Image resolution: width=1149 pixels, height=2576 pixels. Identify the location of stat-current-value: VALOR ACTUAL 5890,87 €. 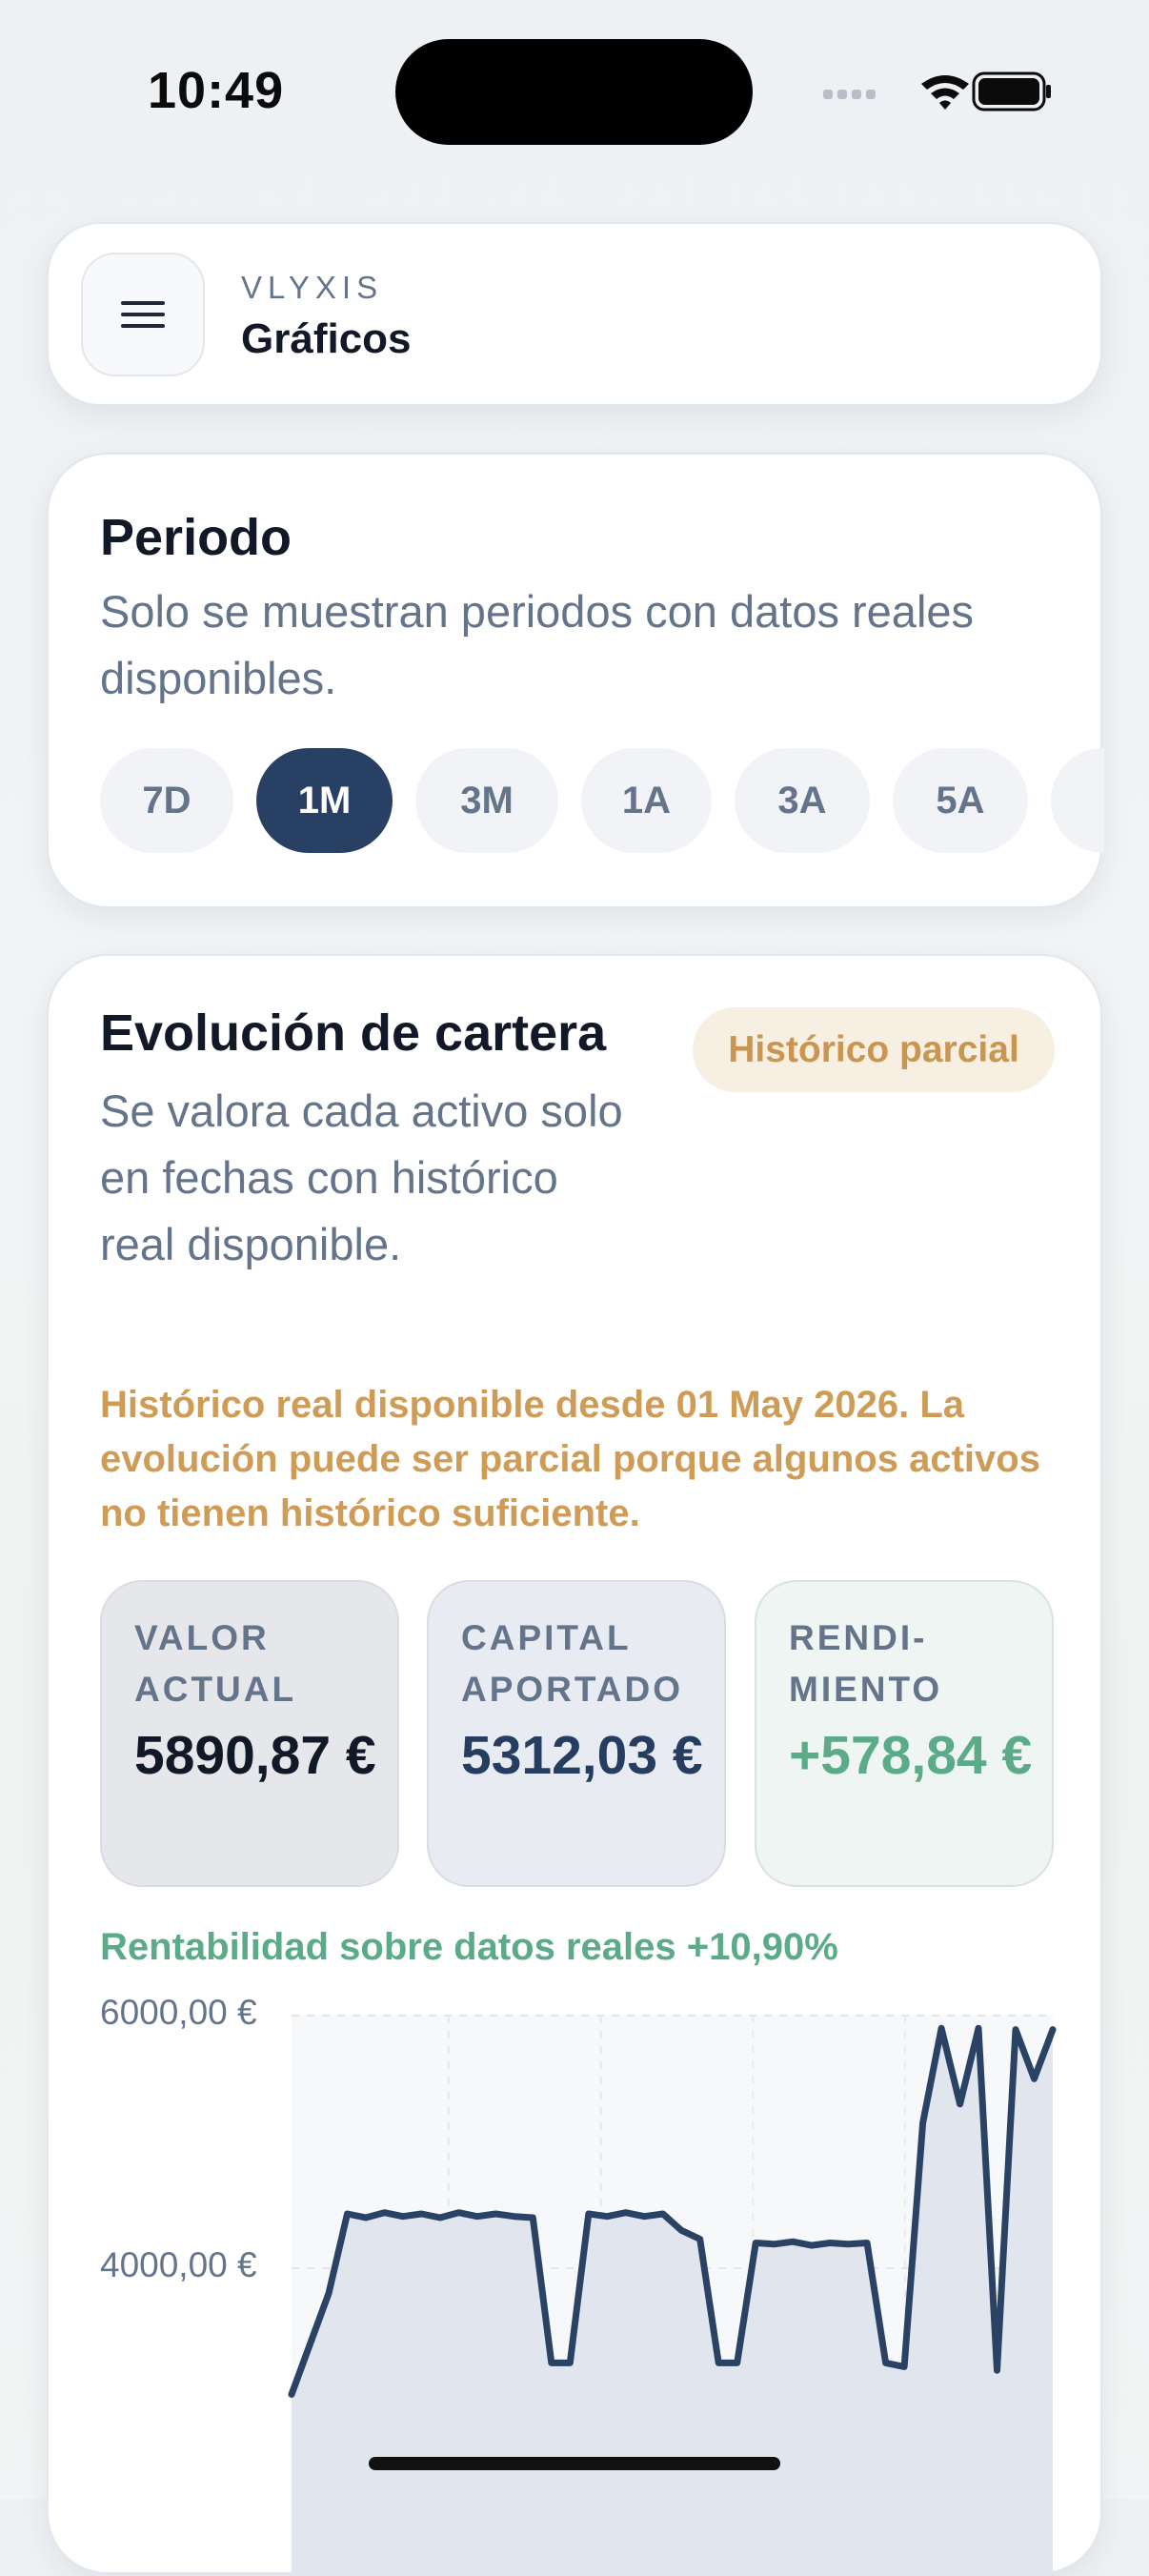
(249, 1733).